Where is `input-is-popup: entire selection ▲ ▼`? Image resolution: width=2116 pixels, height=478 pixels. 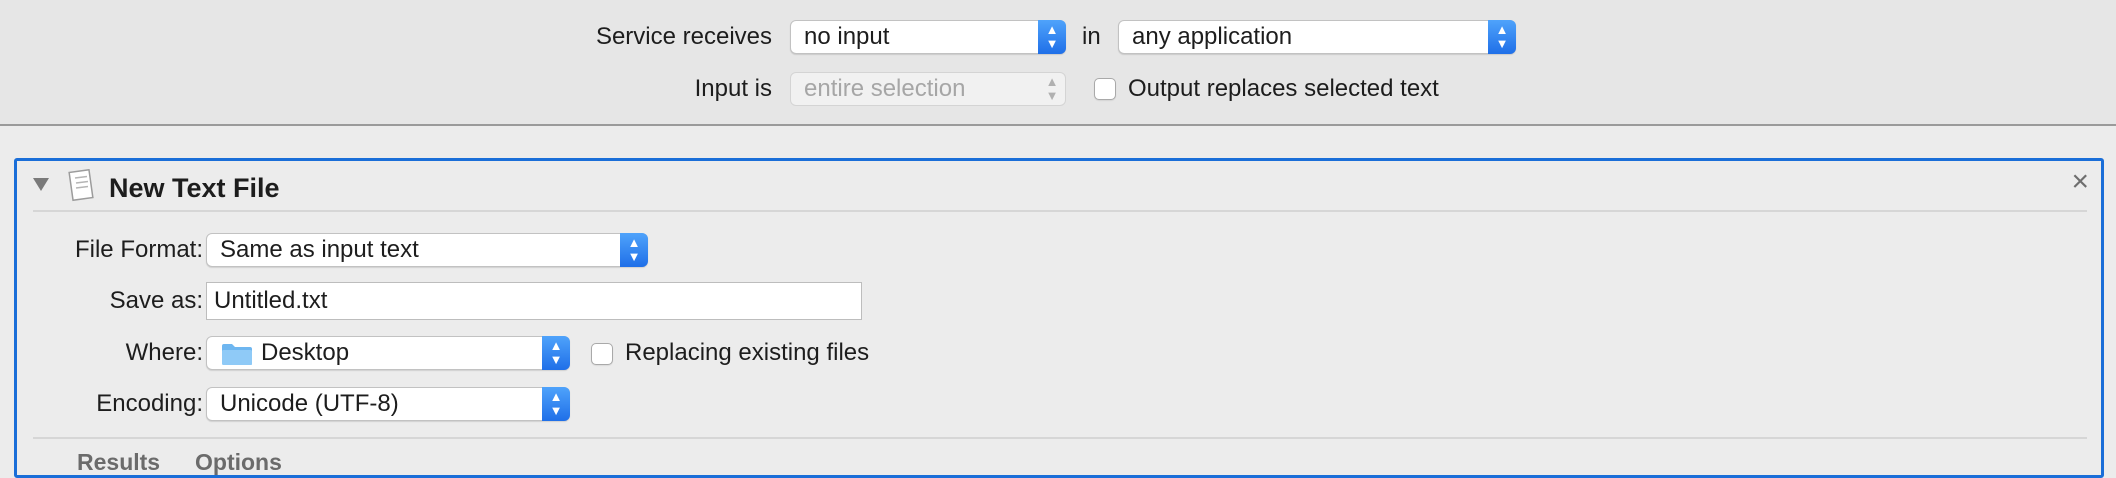 input-is-popup: entire selection ▲ ▼ is located at coordinates (928, 89).